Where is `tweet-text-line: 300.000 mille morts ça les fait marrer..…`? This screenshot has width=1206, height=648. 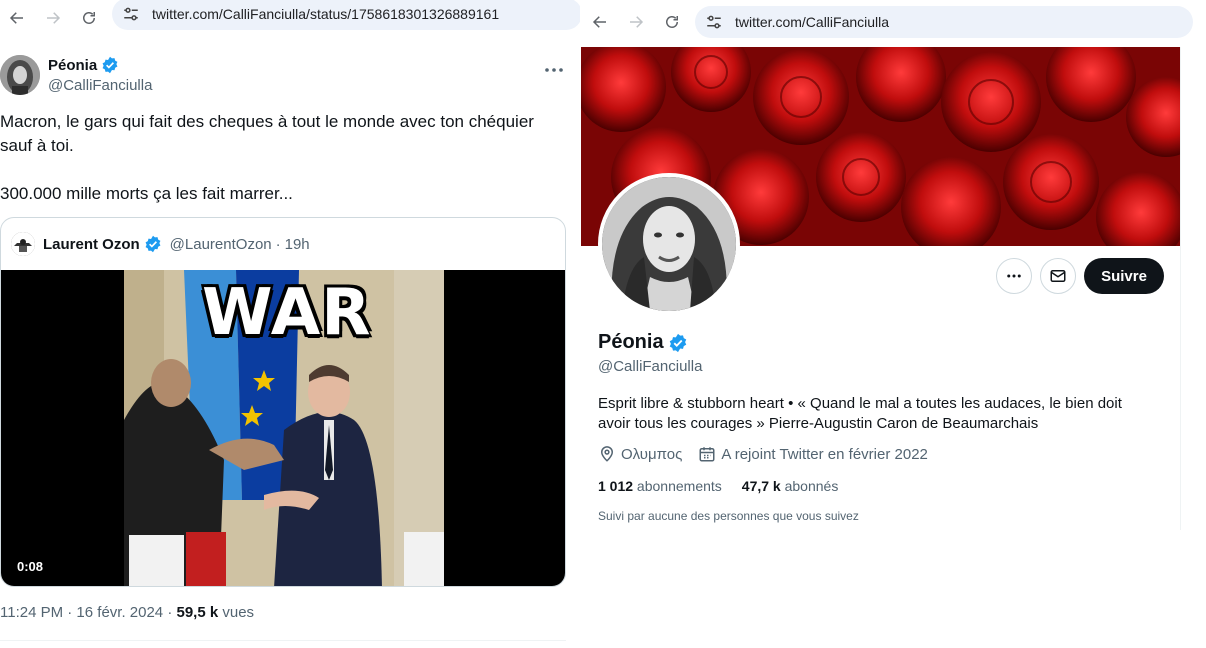
tweet-text-line: 300.000 mille morts ça les fait marrer..… is located at coordinates (146, 193).